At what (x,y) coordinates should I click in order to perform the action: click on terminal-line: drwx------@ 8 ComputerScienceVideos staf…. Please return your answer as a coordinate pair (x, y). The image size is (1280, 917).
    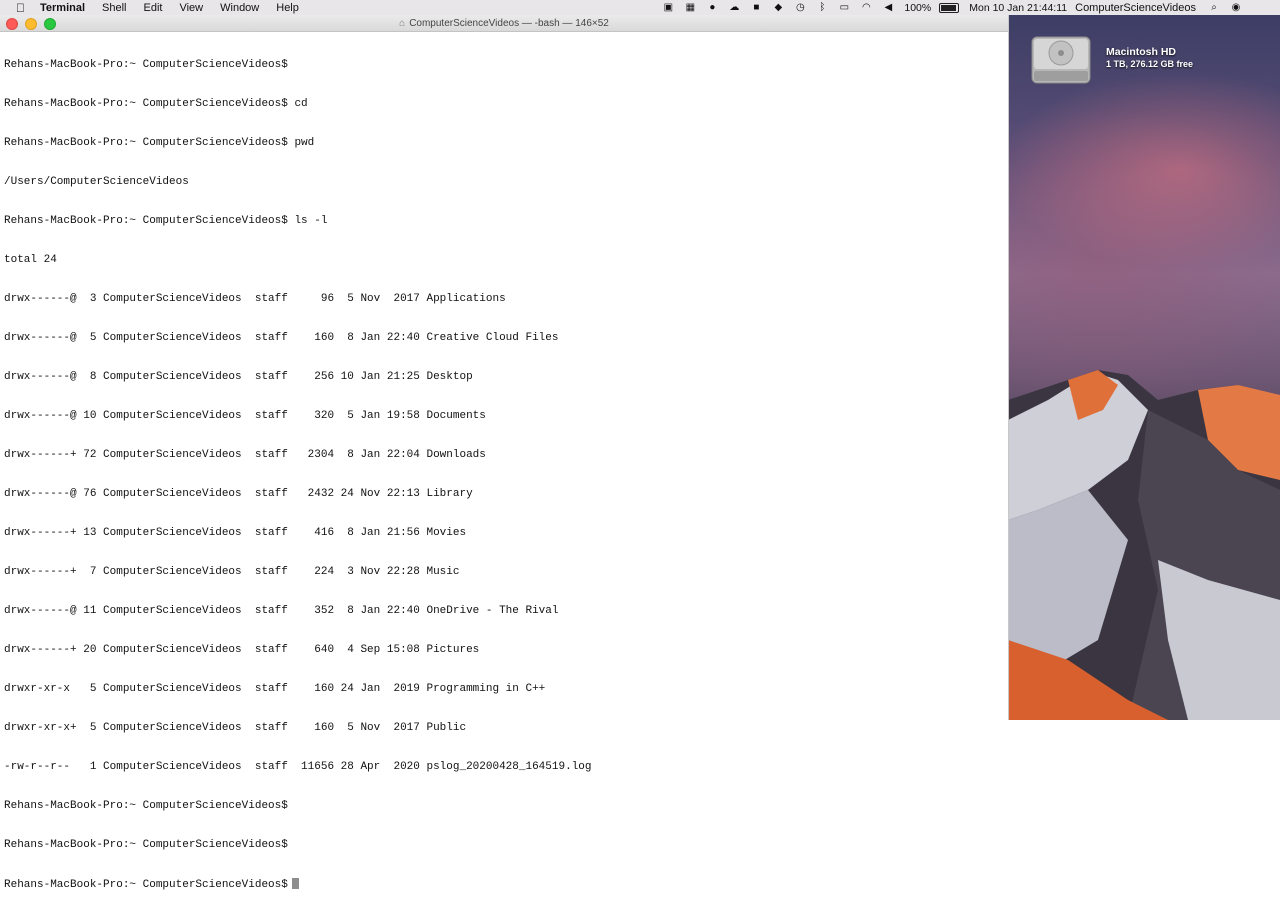
    Looking at the image, I should click on (238, 377).